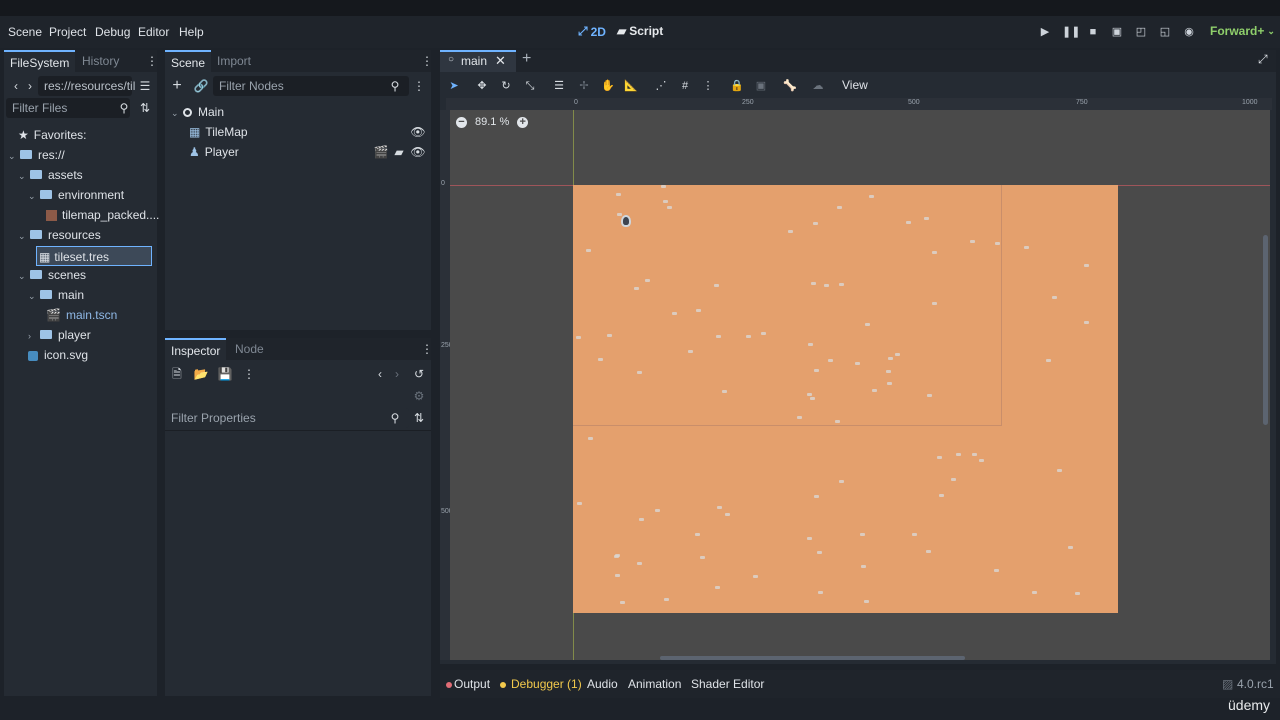 This screenshot has height=720, width=1280. Describe the element at coordinates (419, 374) in the screenshot. I see `history-icon: ↺` at that location.